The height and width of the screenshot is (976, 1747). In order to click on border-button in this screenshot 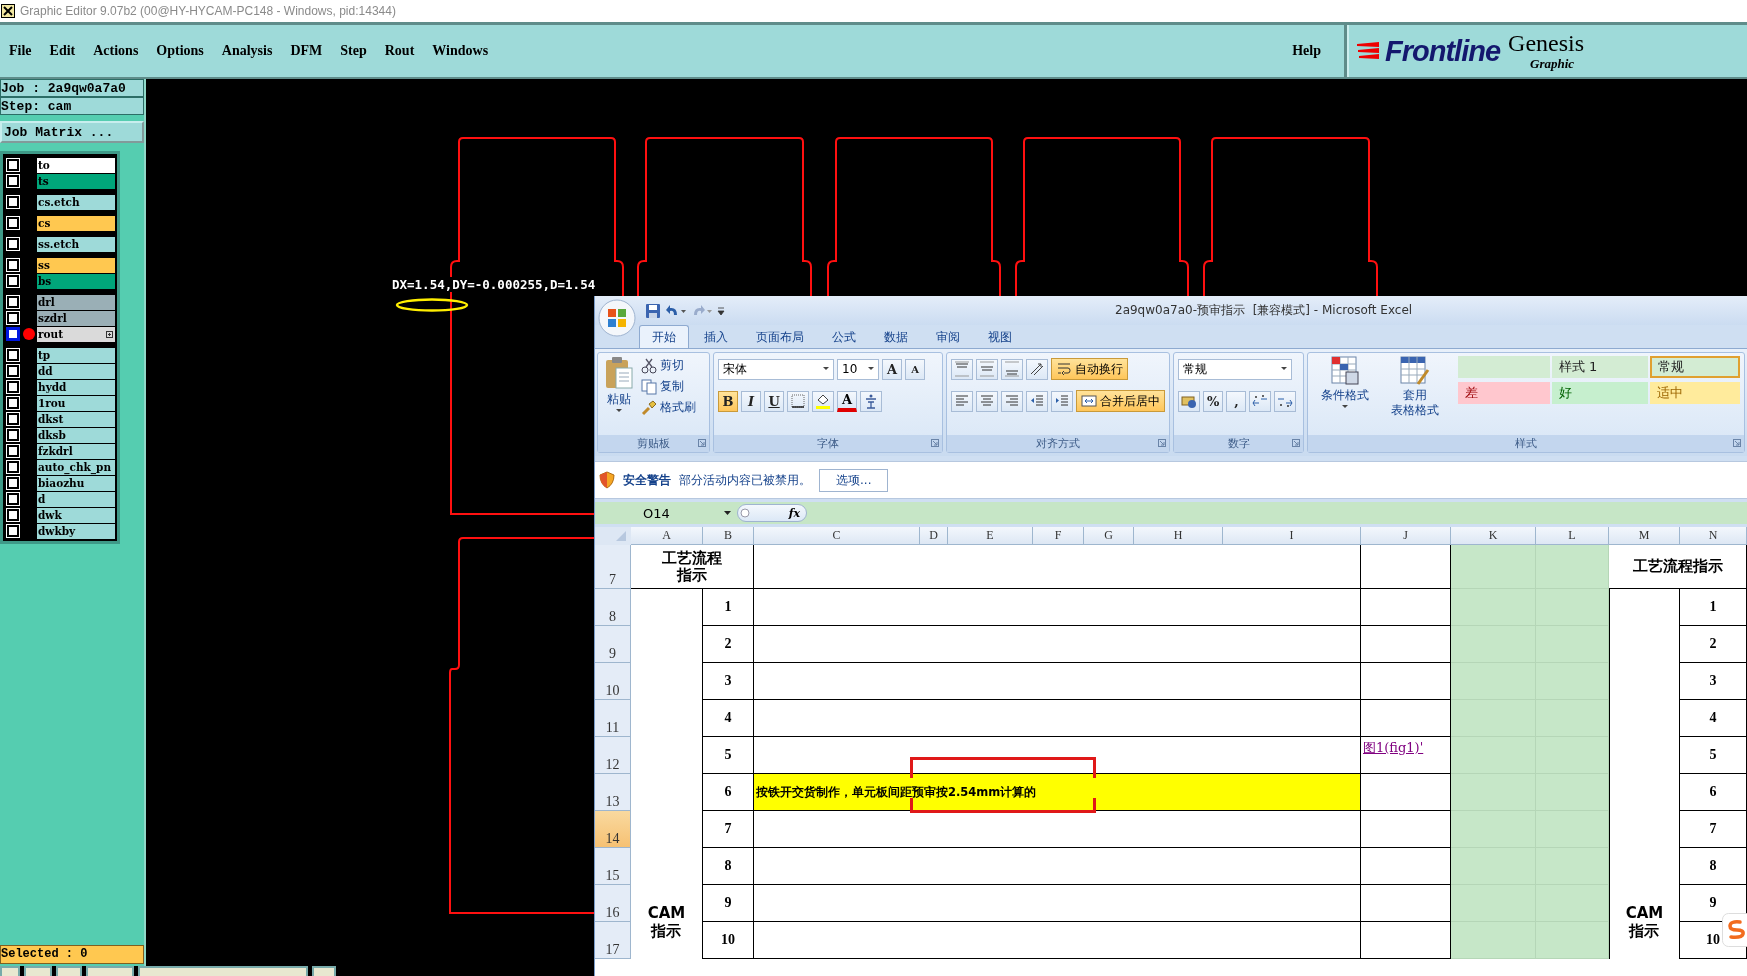, I will do `click(798, 401)`.